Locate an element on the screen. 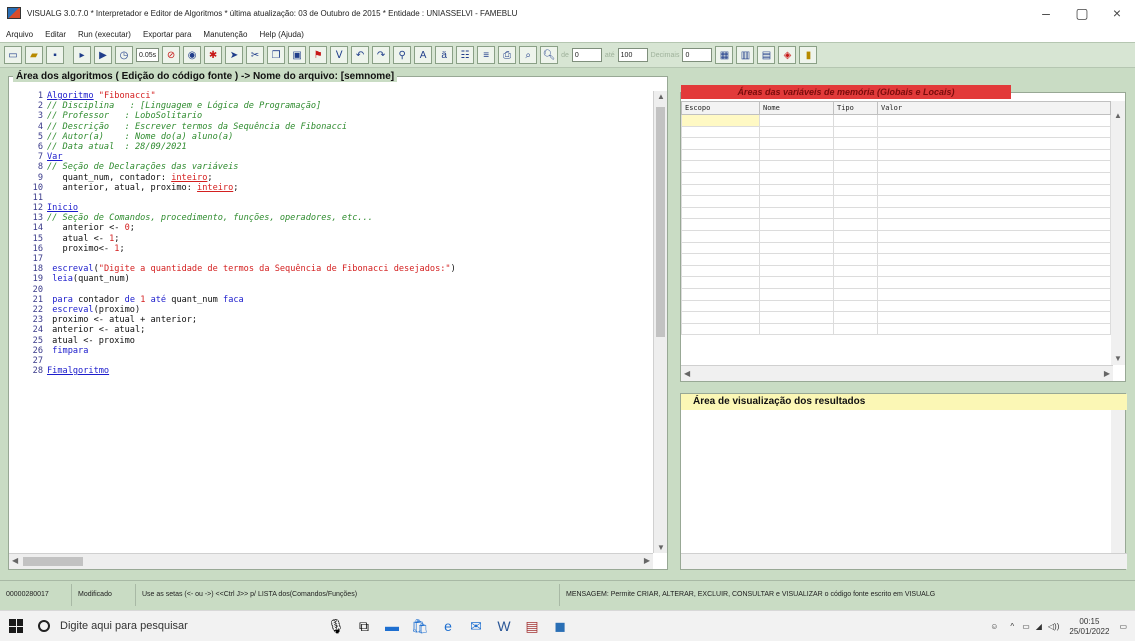 The width and height of the screenshot is (1135, 641). exit-icon: ▮ is located at coordinates (808, 55).